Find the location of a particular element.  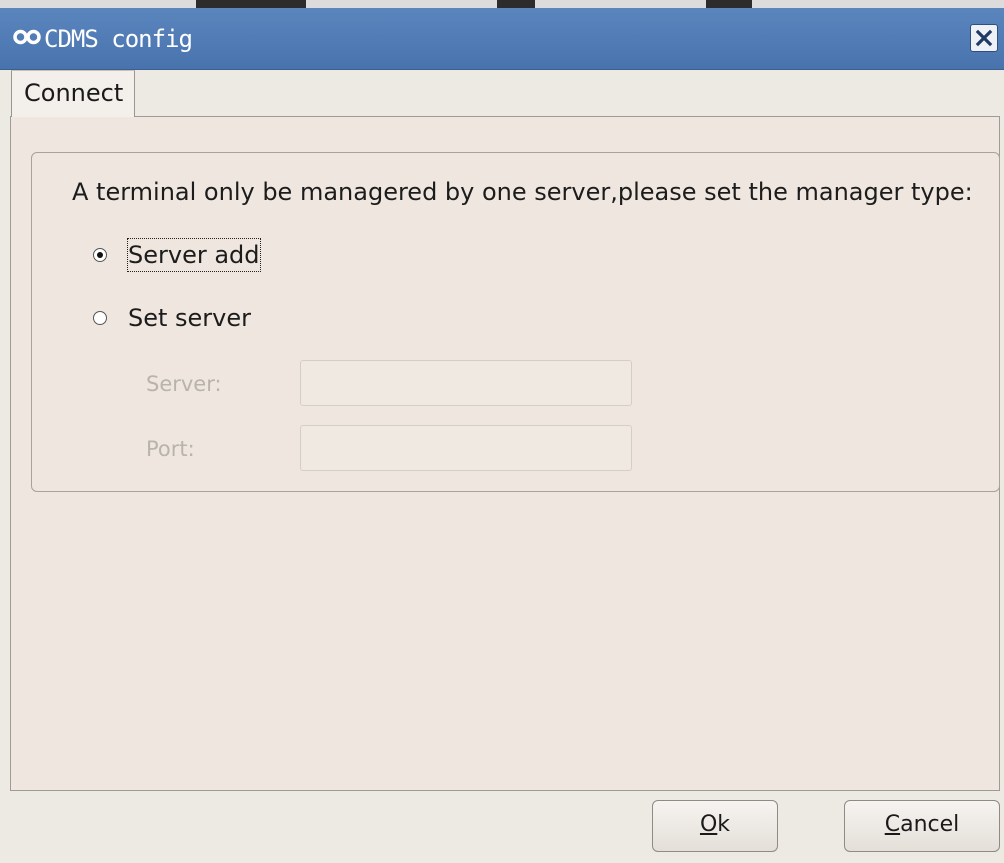

server-label: Server: is located at coordinates (184, 384).